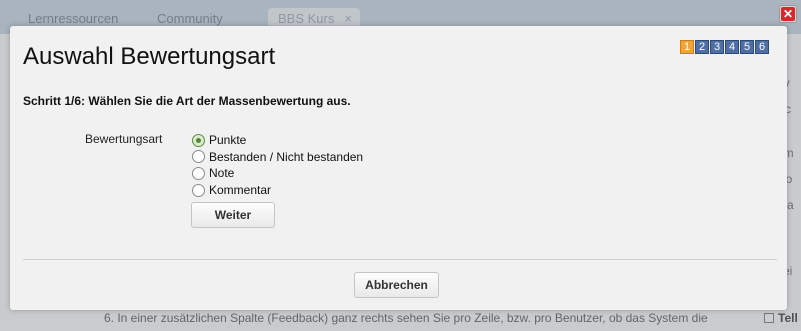 The width and height of the screenshot is (801, 331). Describe the element at coordinates (286, 156) in the screenshot. I see `option-label: Bestanden / Nicht bestanden` at that location.